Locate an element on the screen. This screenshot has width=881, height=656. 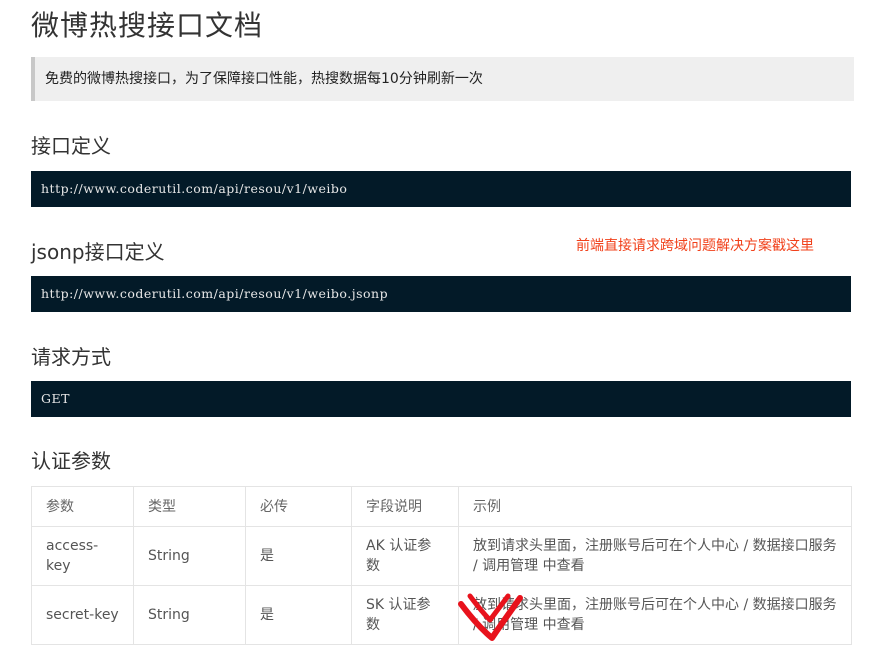
column-header-type: 类型 is located at coordinates (189, 506).